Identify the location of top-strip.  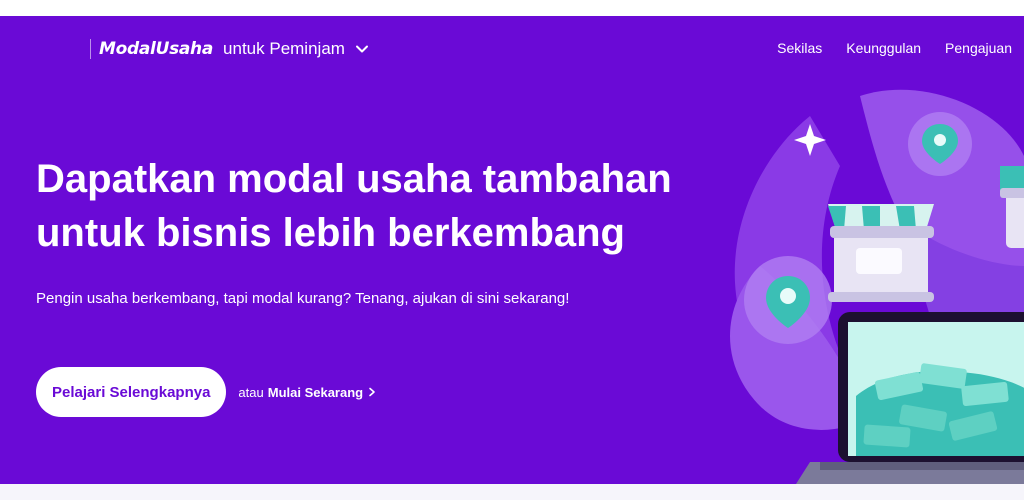
(512, 8).